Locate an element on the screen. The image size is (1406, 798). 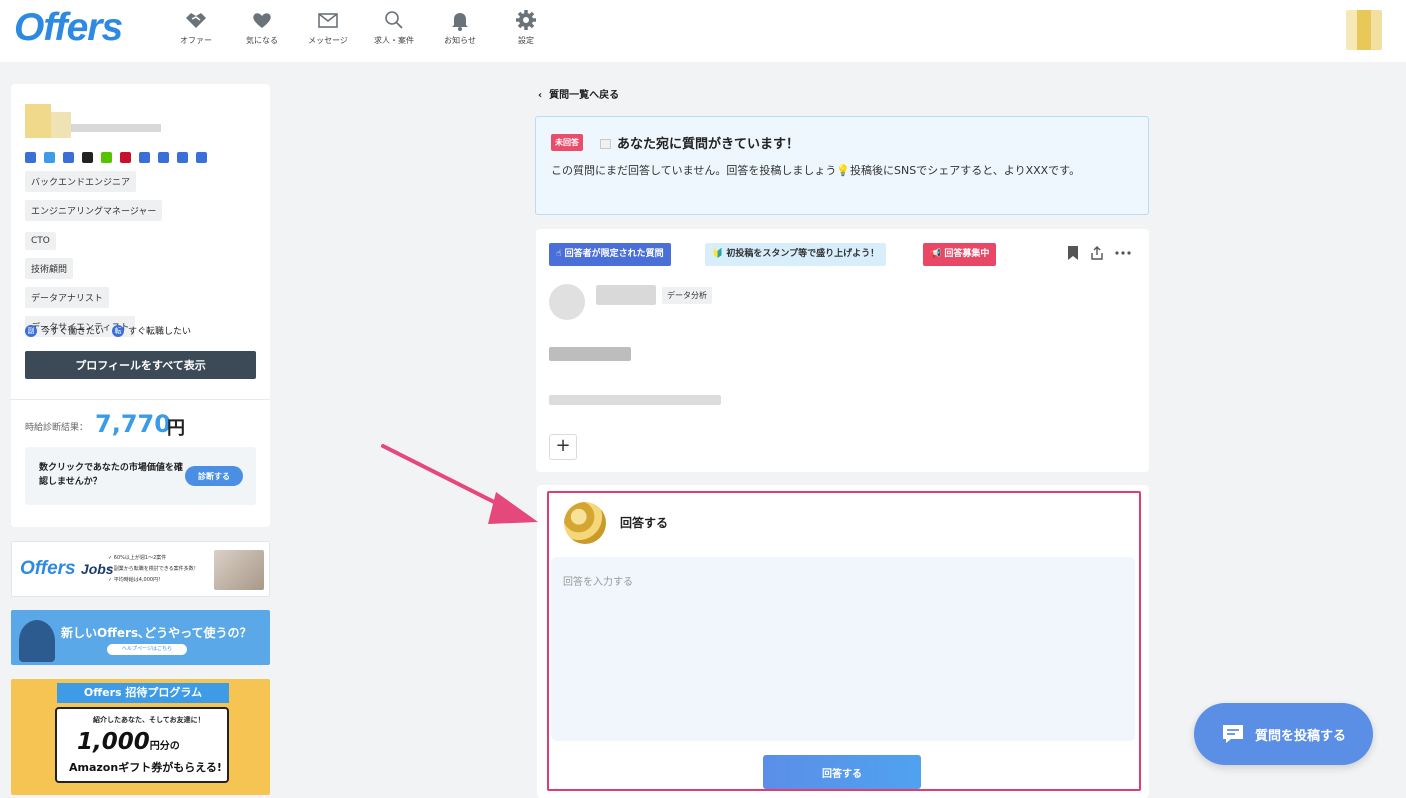
answerer-avatar is located at coordinates (585, 523).